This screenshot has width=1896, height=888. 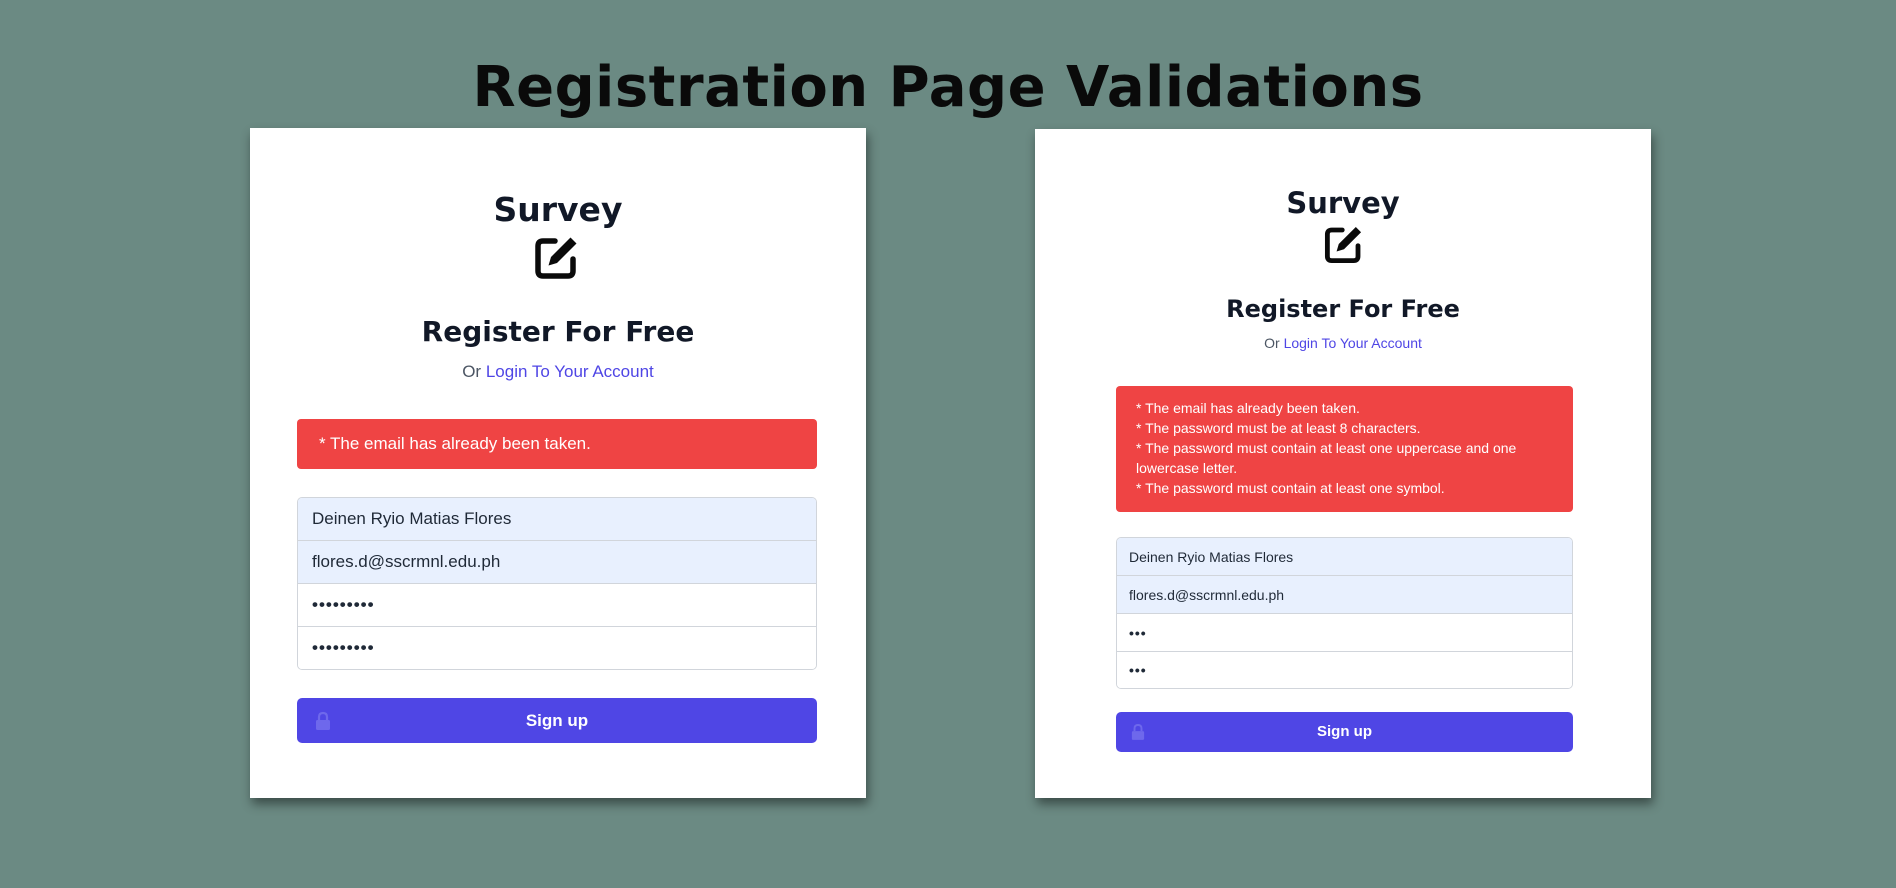 I want to click on error-alert: * The email has already been taken., so click(x=557, y=444).